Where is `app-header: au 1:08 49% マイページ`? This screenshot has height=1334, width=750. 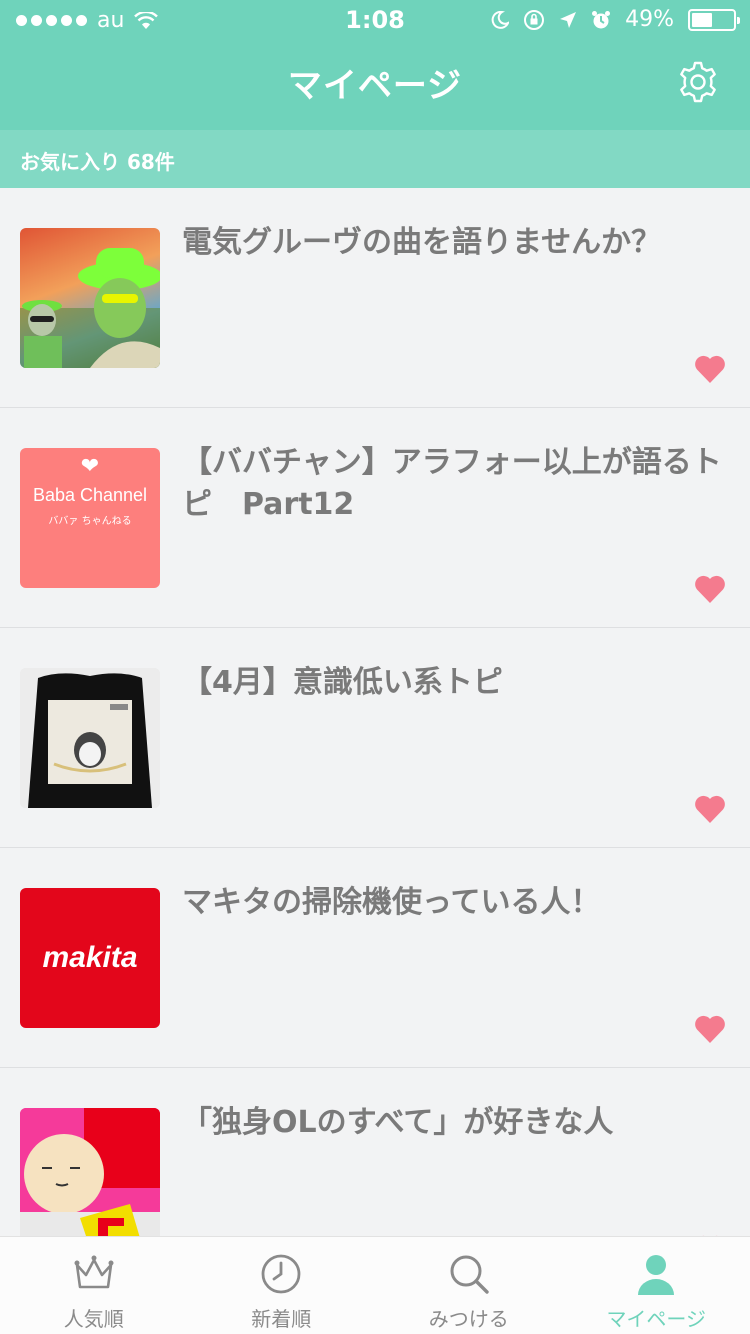
app-header: au 1:08 49% マイページ is located at coordinates (375, 65).